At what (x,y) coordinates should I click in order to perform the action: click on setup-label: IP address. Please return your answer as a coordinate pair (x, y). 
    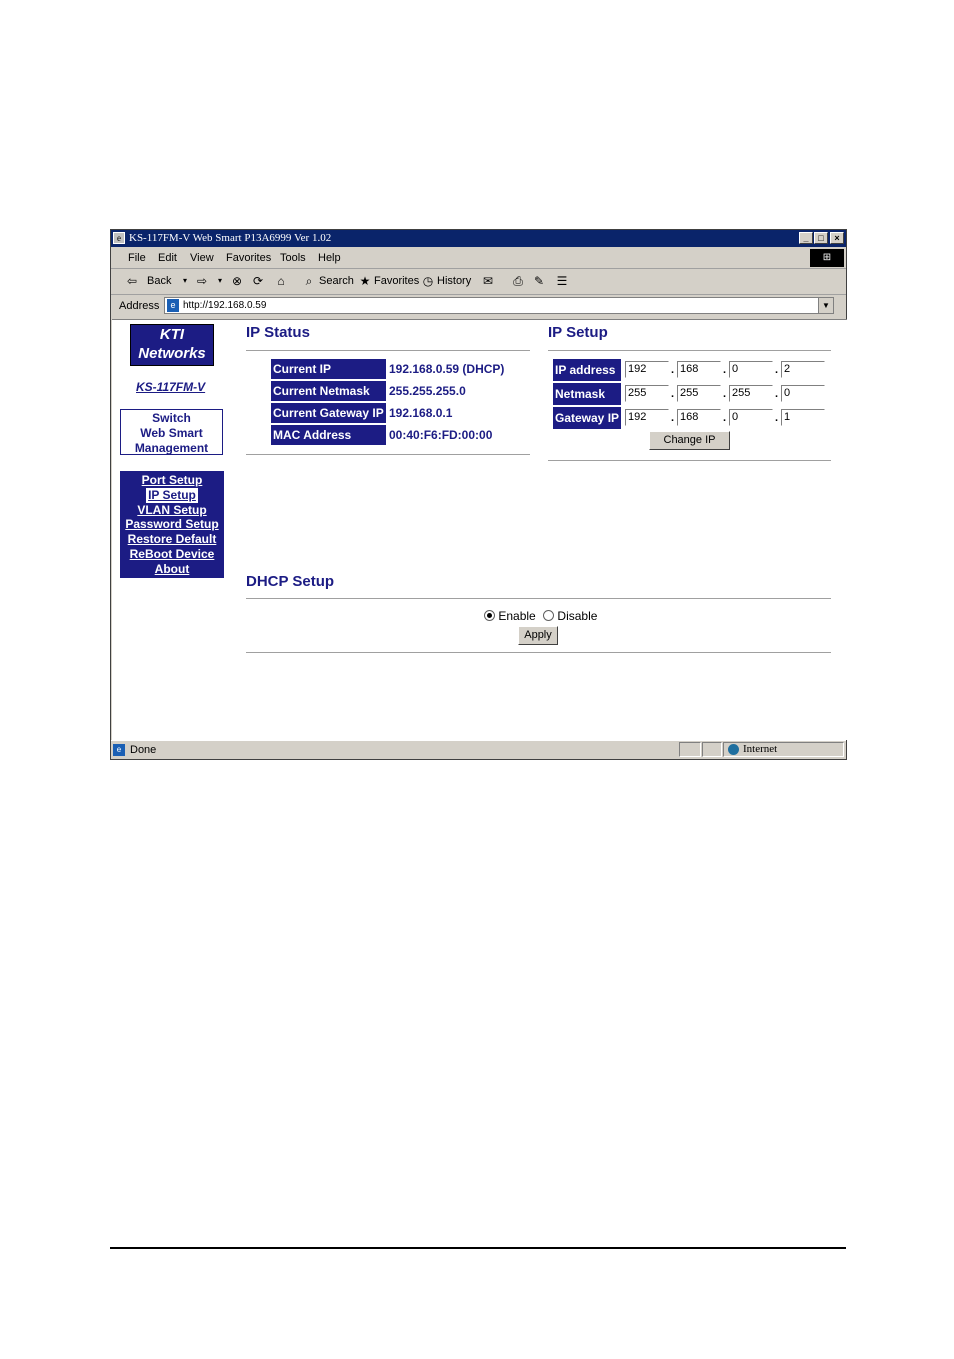
    Looking at the image, I should click on (587, 370).